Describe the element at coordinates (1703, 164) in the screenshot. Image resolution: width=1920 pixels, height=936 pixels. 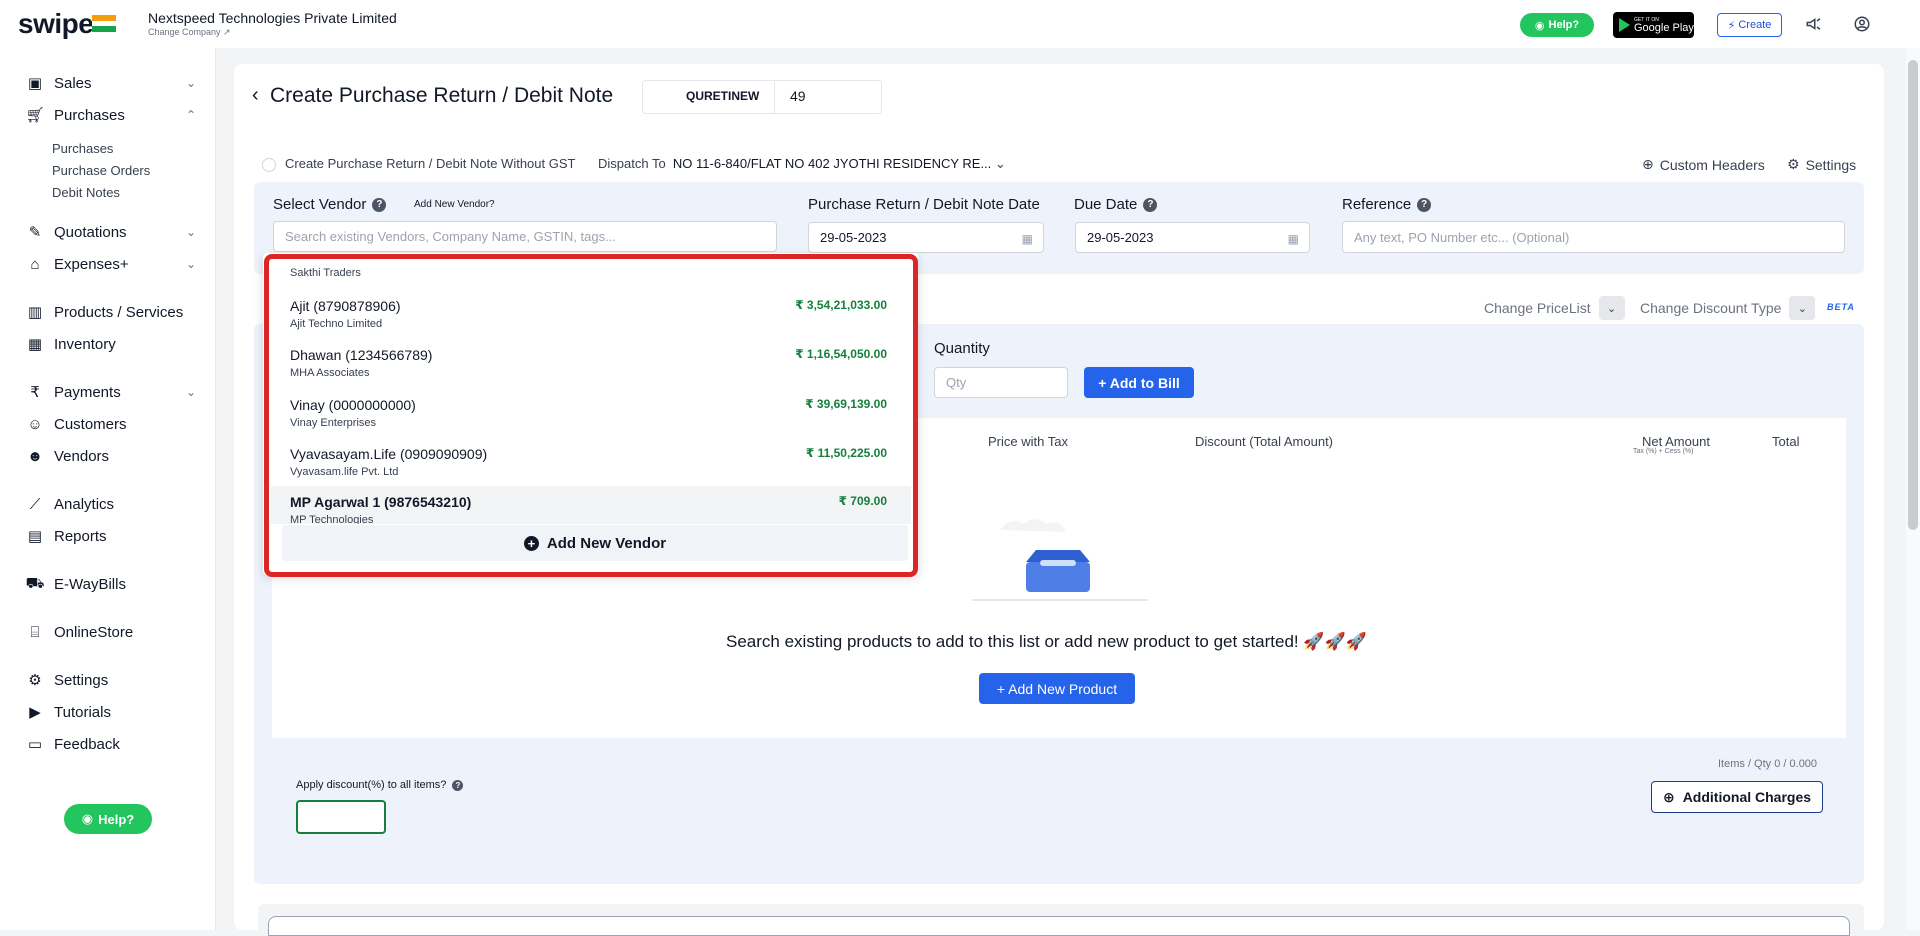
I see `custom-headers-button: ⊕ Custom Headers` at that location.